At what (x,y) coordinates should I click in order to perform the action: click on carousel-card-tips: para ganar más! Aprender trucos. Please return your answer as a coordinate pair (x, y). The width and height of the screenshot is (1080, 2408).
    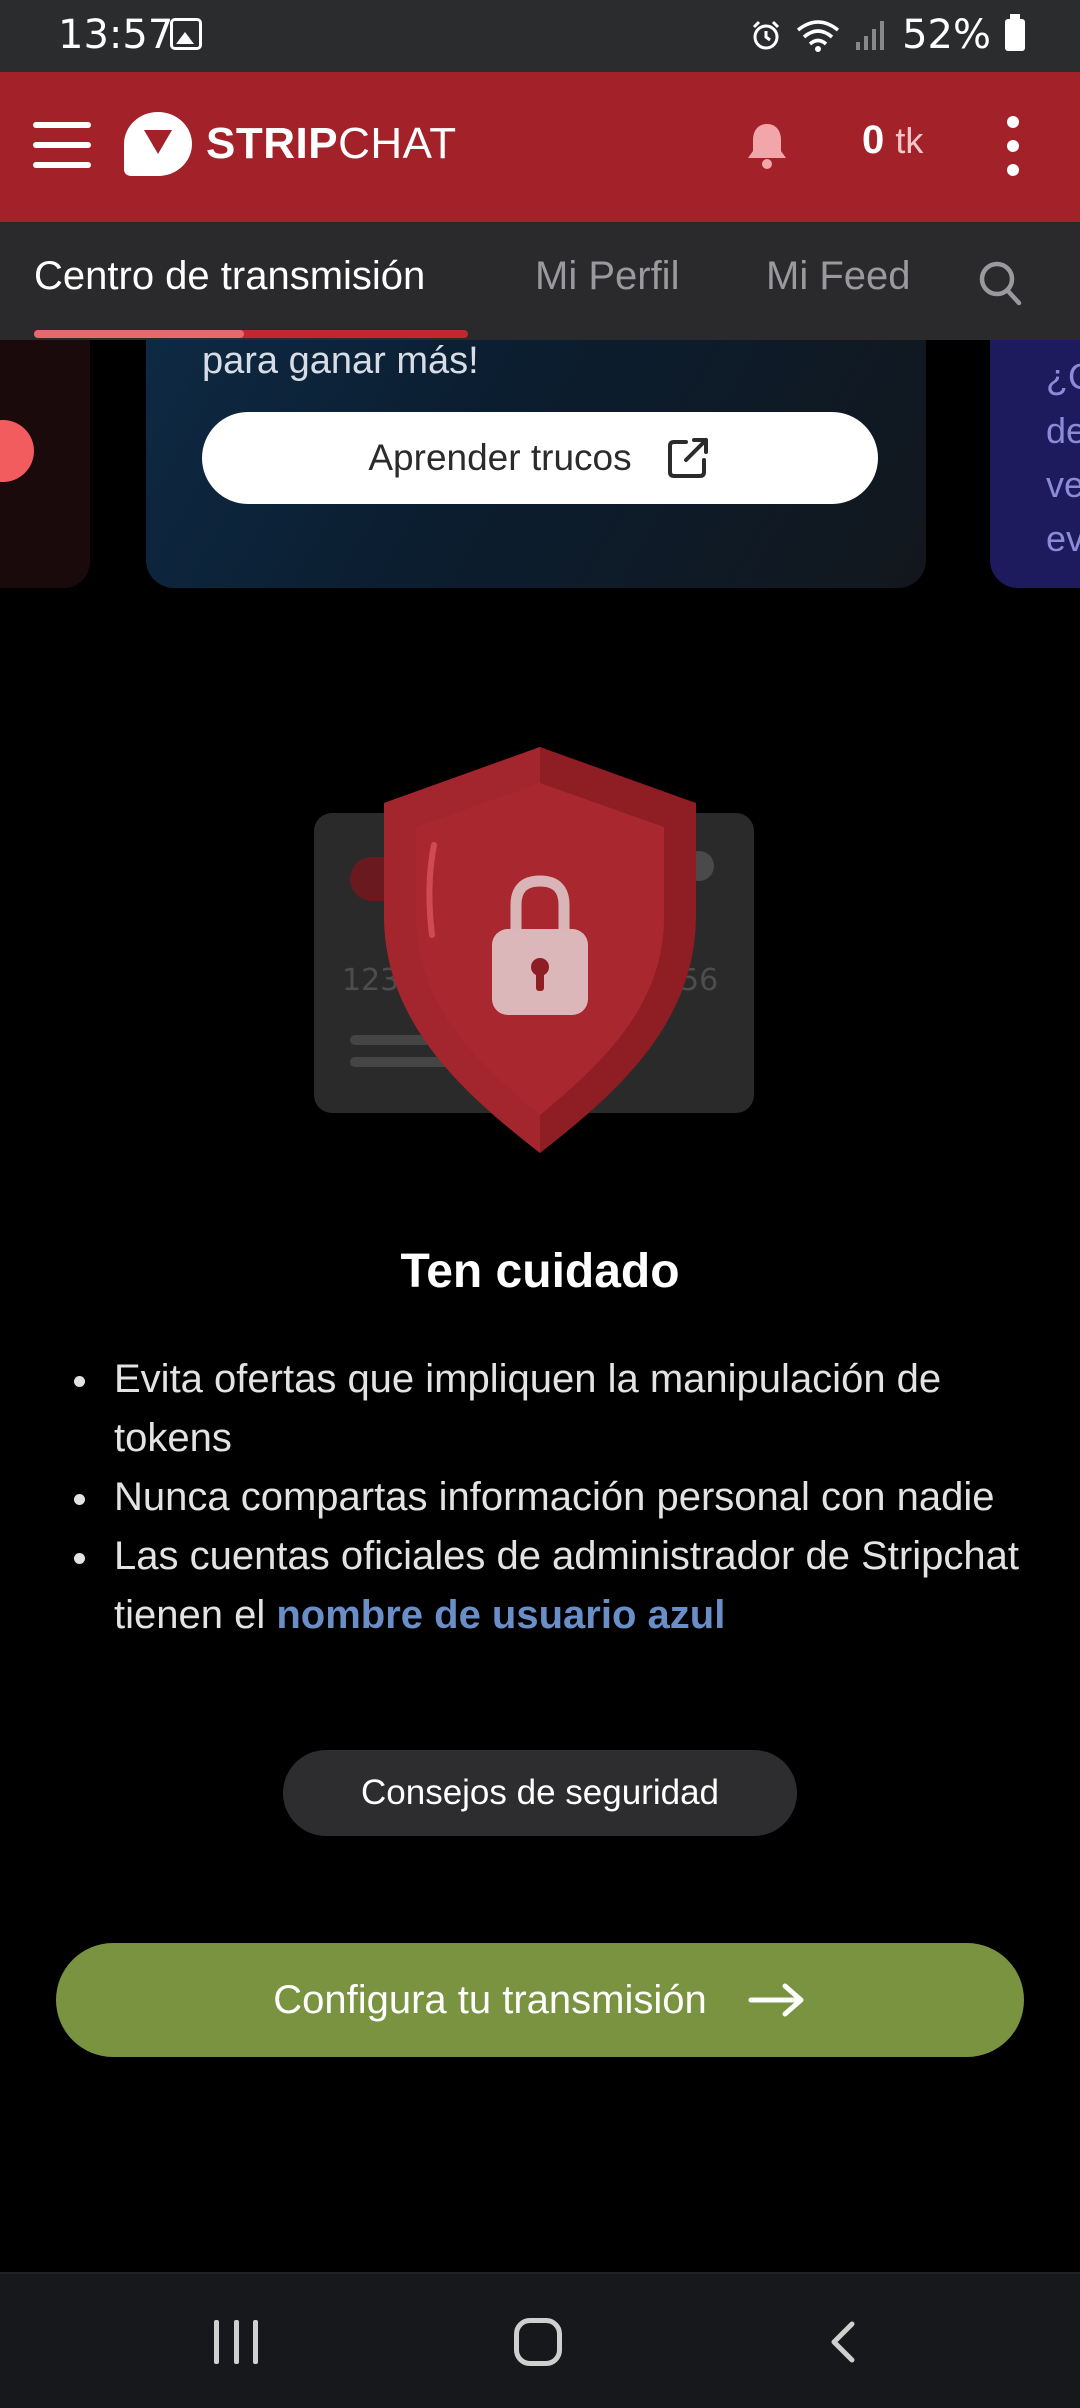
    Looking at the image, I should click on (536, 464).